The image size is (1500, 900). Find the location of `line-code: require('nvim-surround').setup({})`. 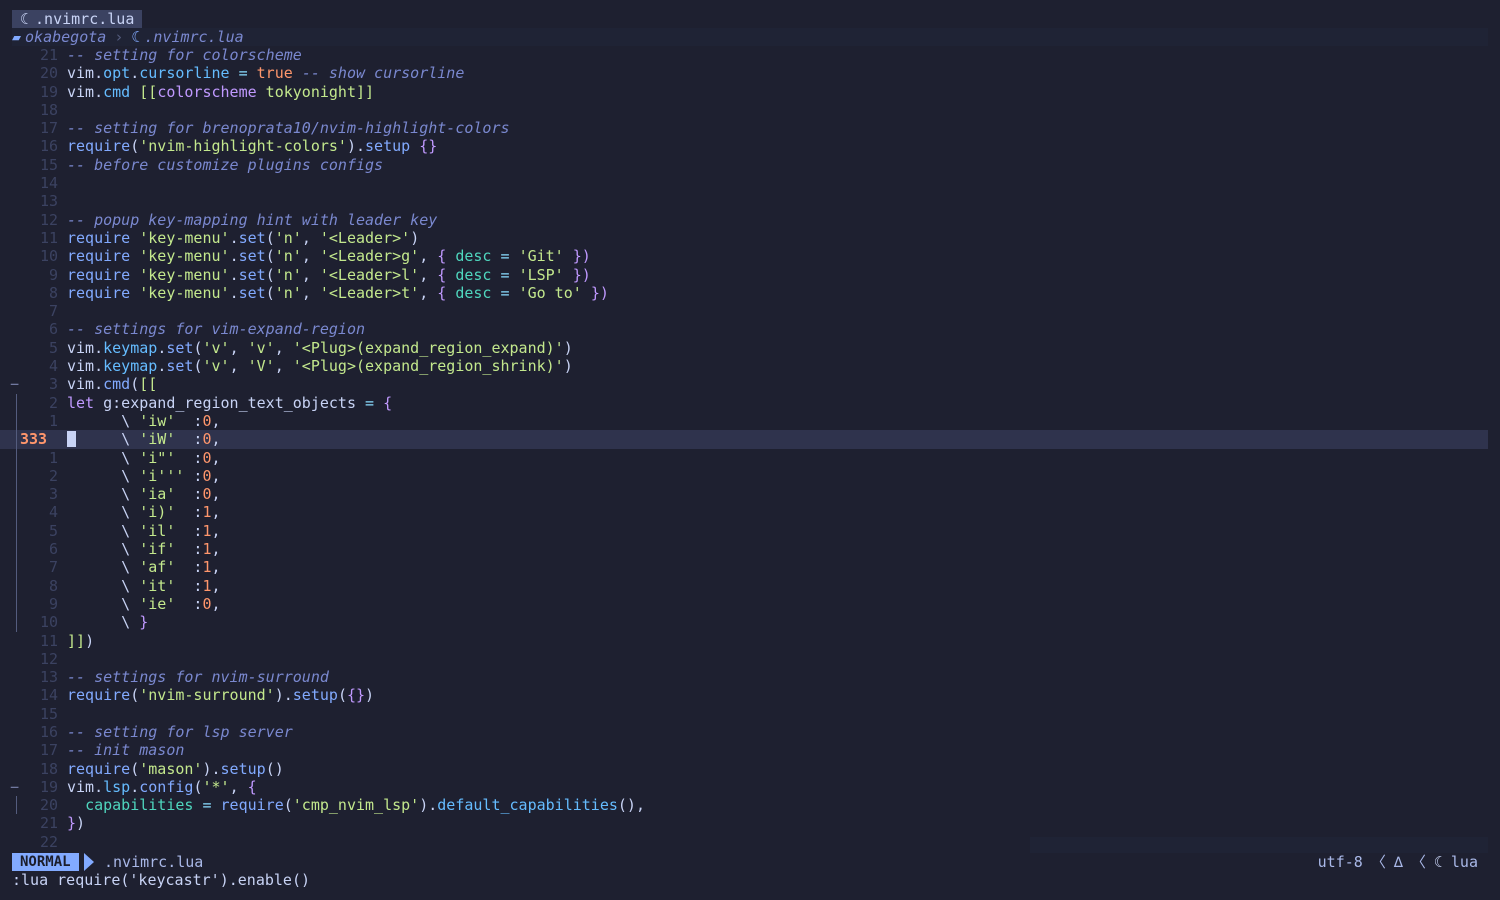

line-code: require('nvim-surround').setup({}) is located at coordinates (220, 695).